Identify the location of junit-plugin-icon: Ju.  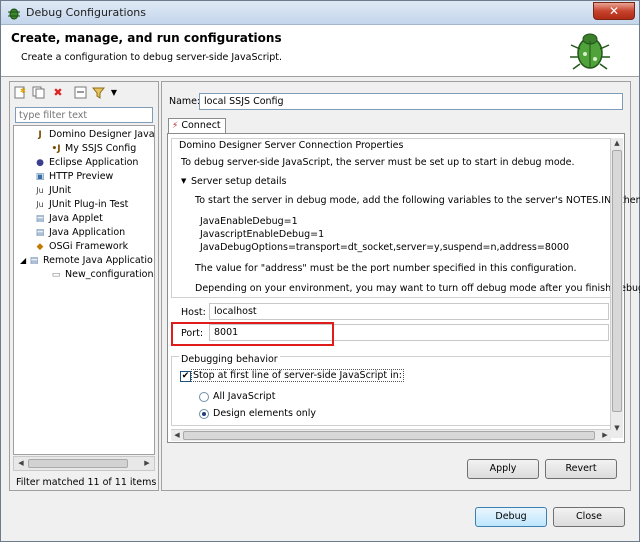
(40, 204).